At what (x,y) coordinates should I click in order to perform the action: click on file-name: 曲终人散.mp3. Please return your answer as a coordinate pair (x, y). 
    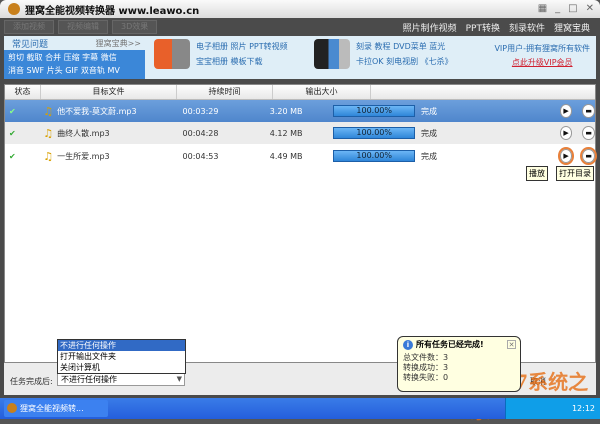
    Looking at the image, I should click on (83, 133).